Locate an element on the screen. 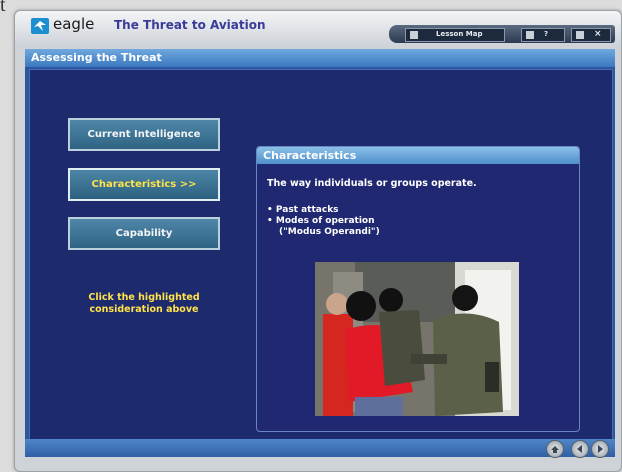 This screenshot has width=622, height=472. close-icon: × is located at coordinates (598, 34).